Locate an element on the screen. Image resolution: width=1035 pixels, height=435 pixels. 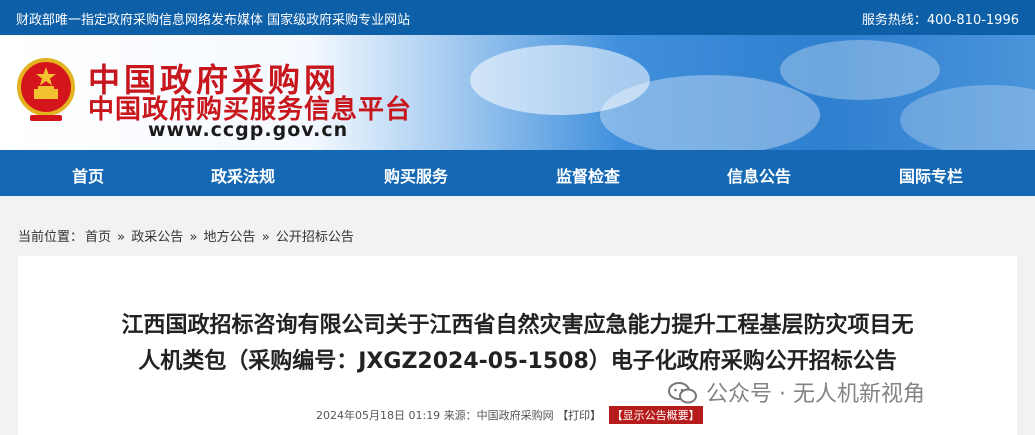
show-summary-button: 【显示公告概要】 is located at coordinates (655, 415).